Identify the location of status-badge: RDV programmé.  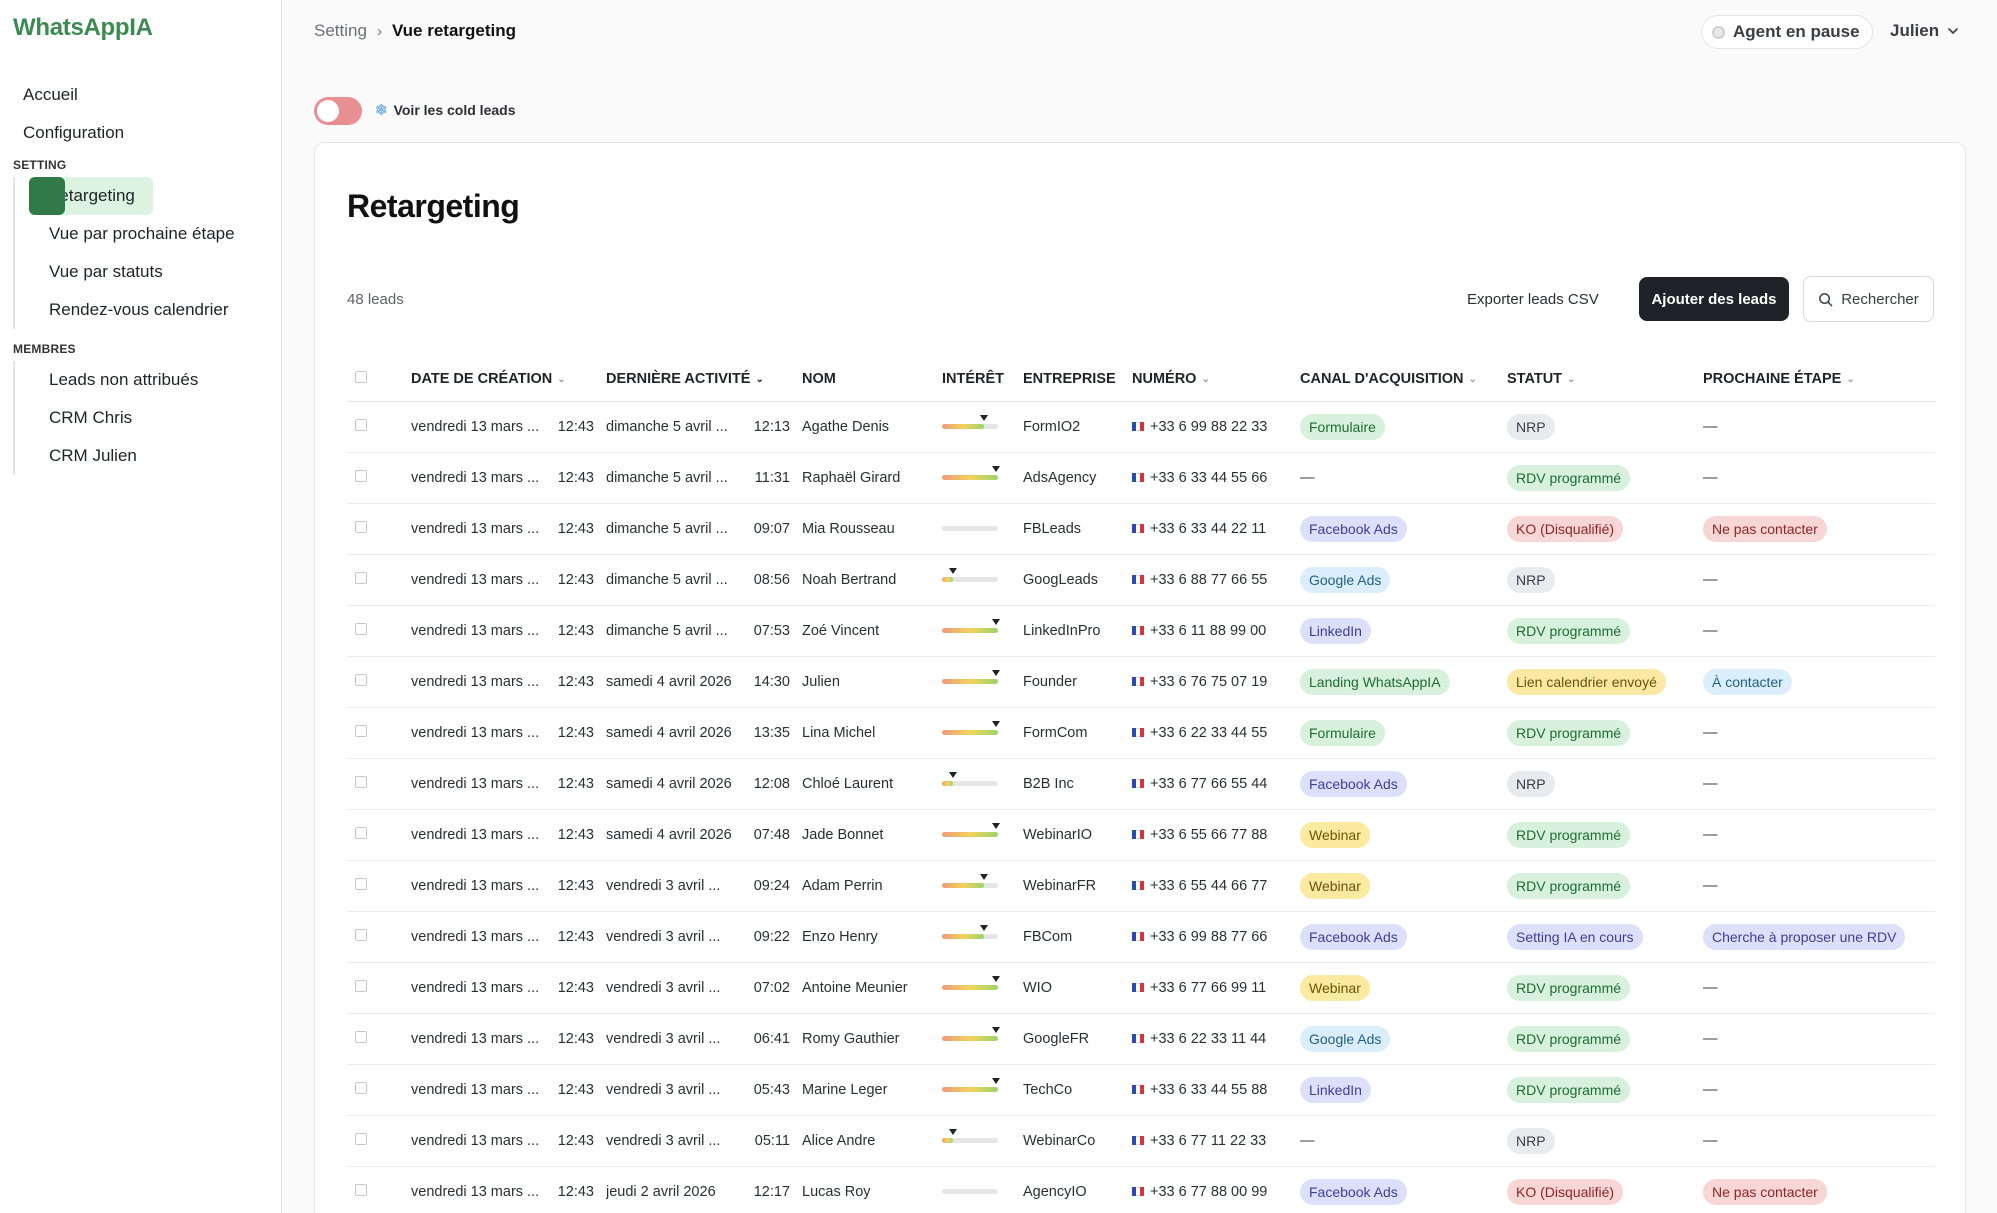
(1569, 630).